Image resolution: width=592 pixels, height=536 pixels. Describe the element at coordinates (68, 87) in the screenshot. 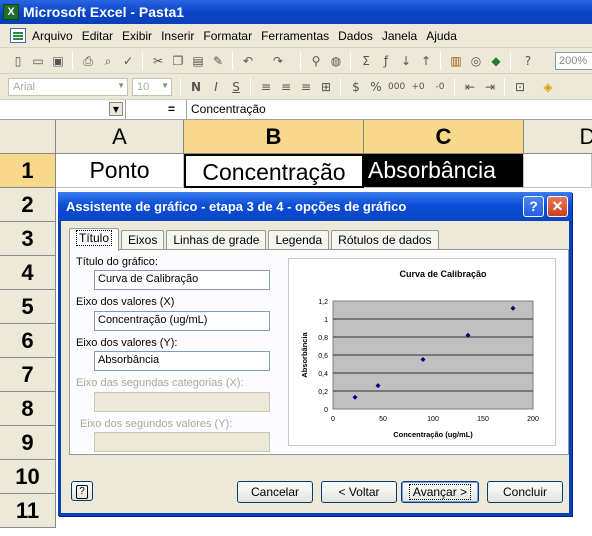

I see `font-select: Arial ▼` at that location.